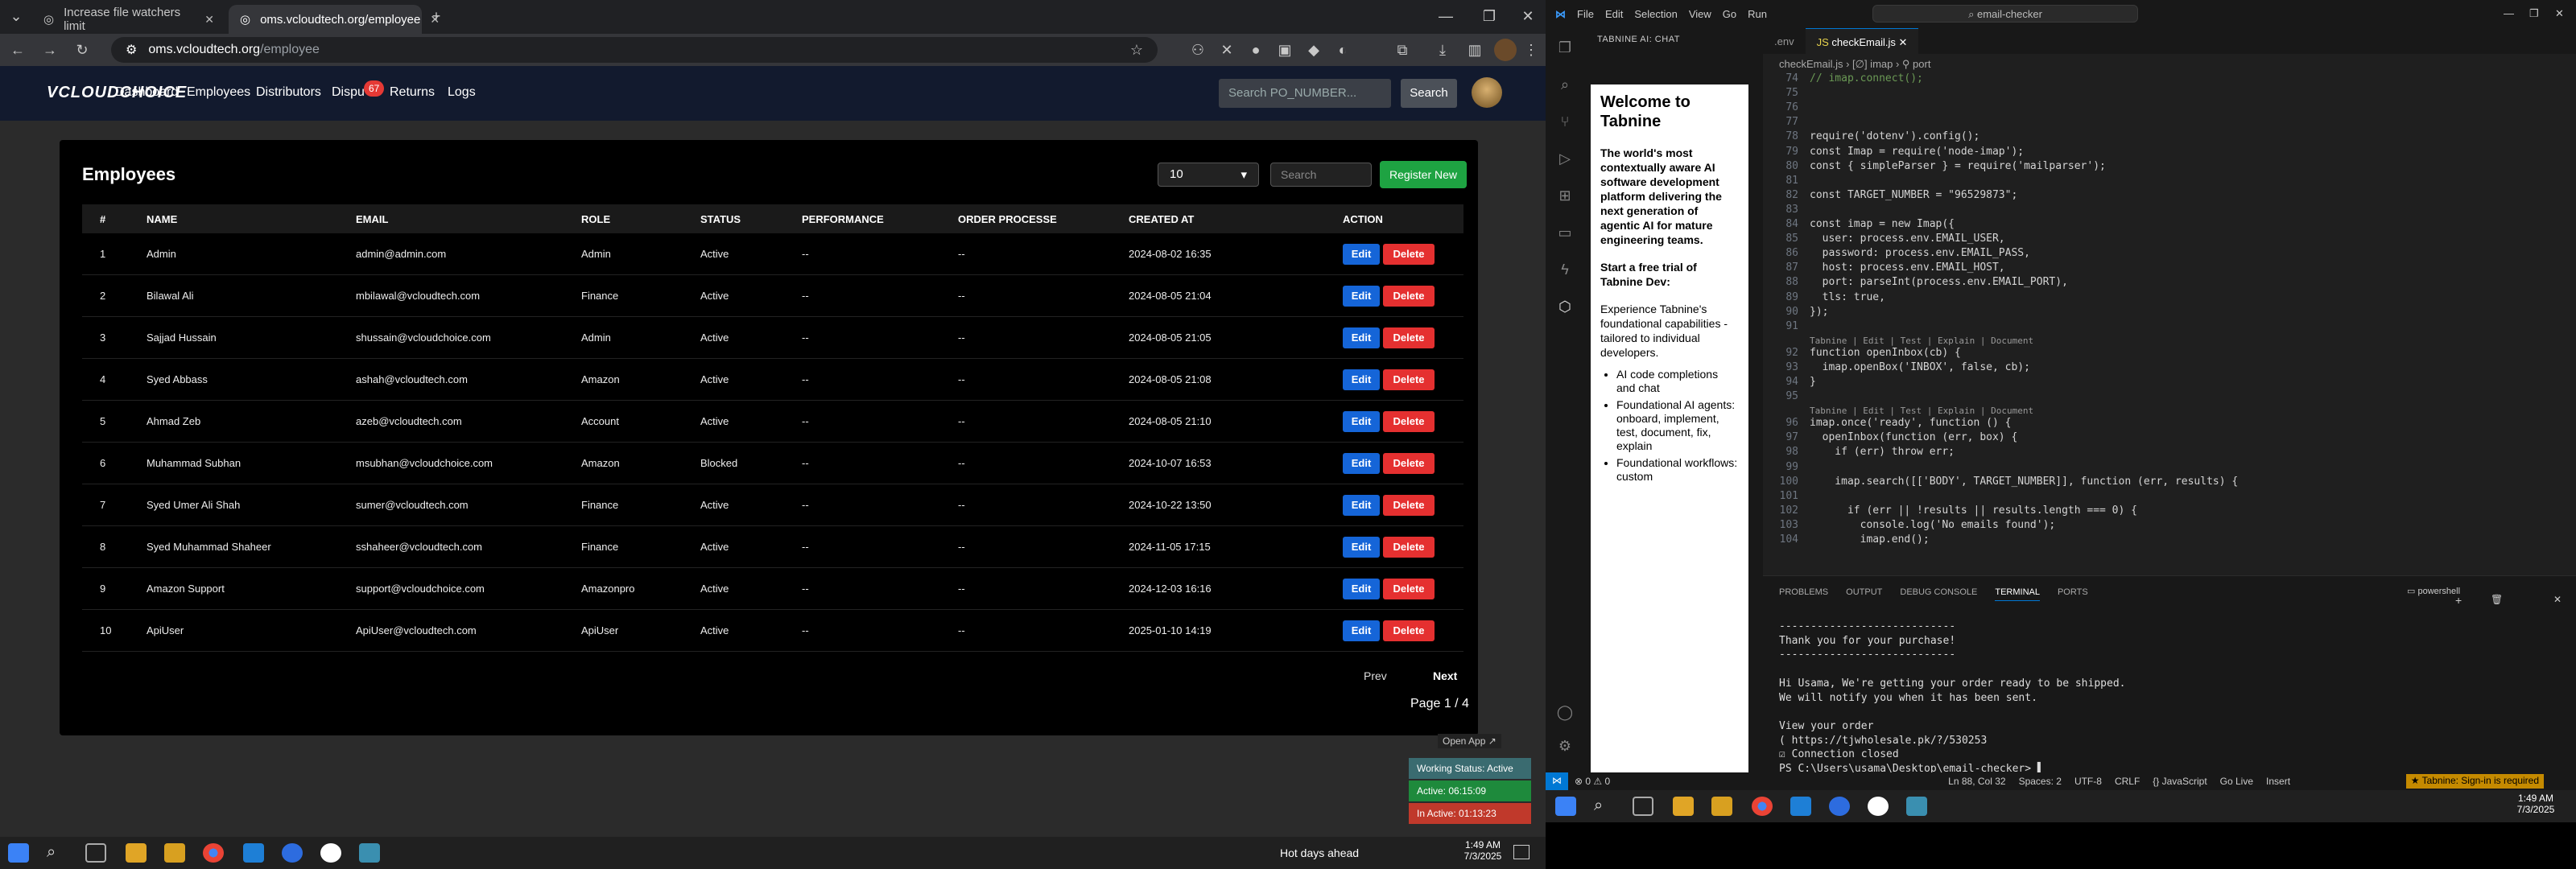 The image size is (2576, 869). What do you see at coordinates (16, 16) in the screenshot?
I see `tab-list-icon: ⌄` at bounding box center [16, 16].